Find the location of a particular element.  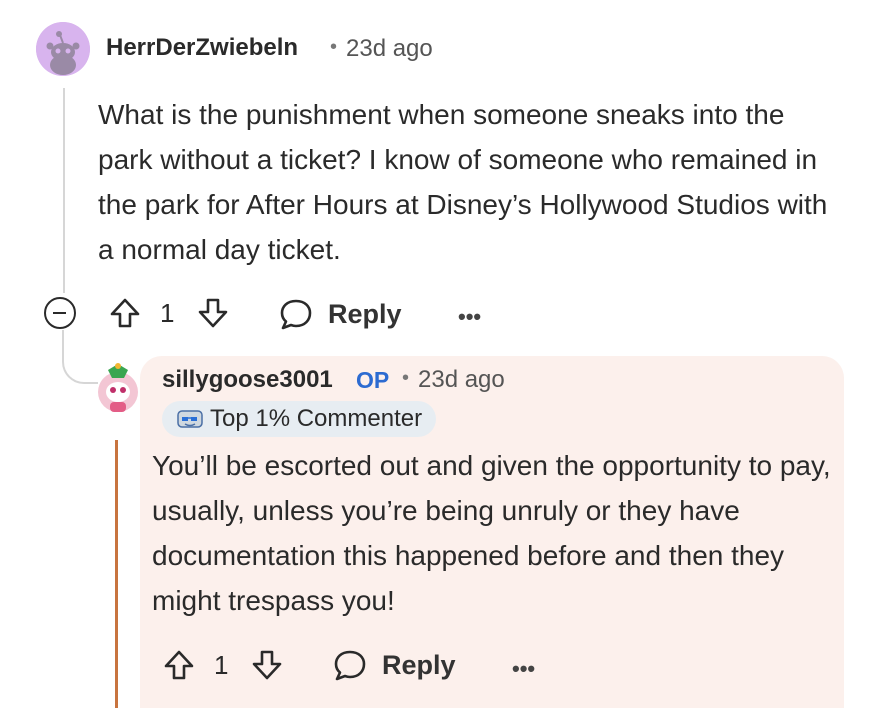

reply-author: sillygoose3001 is located at coordinates (247, 380).